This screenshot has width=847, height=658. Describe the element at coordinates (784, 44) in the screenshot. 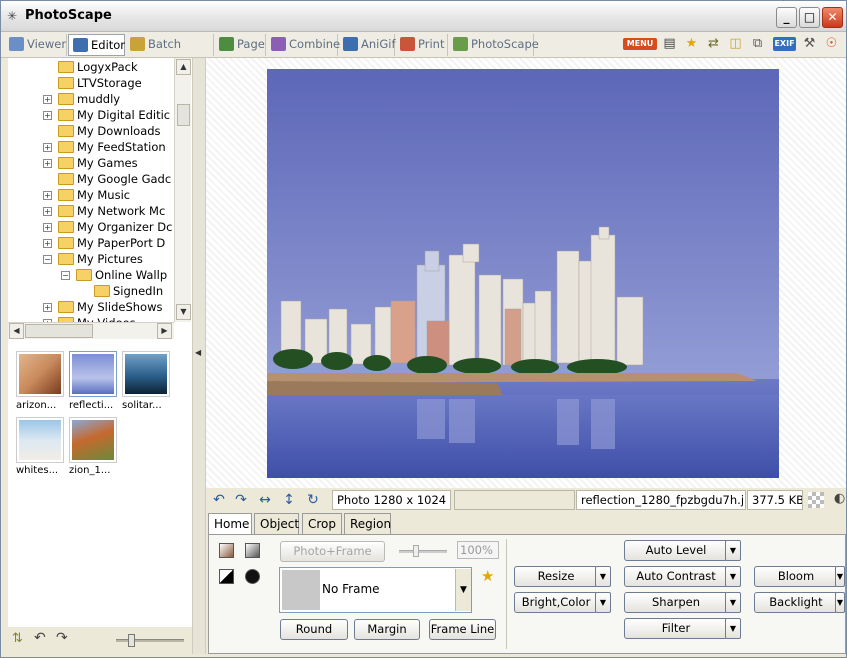

I see `exif-button: EXIF` at that location.